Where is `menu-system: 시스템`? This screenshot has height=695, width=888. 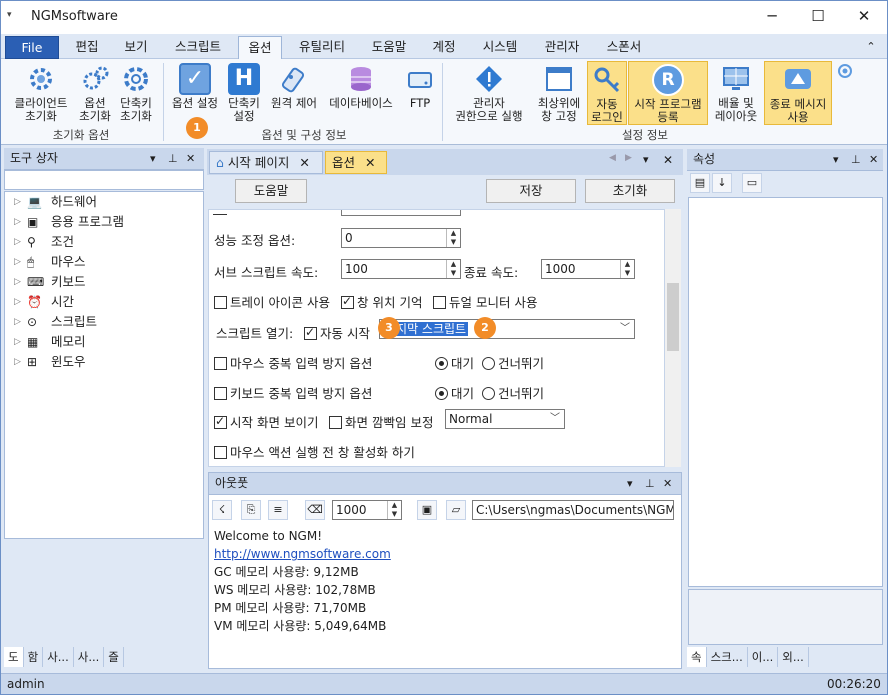
menu-system: 시스템 is located at coordinates (500, 47).